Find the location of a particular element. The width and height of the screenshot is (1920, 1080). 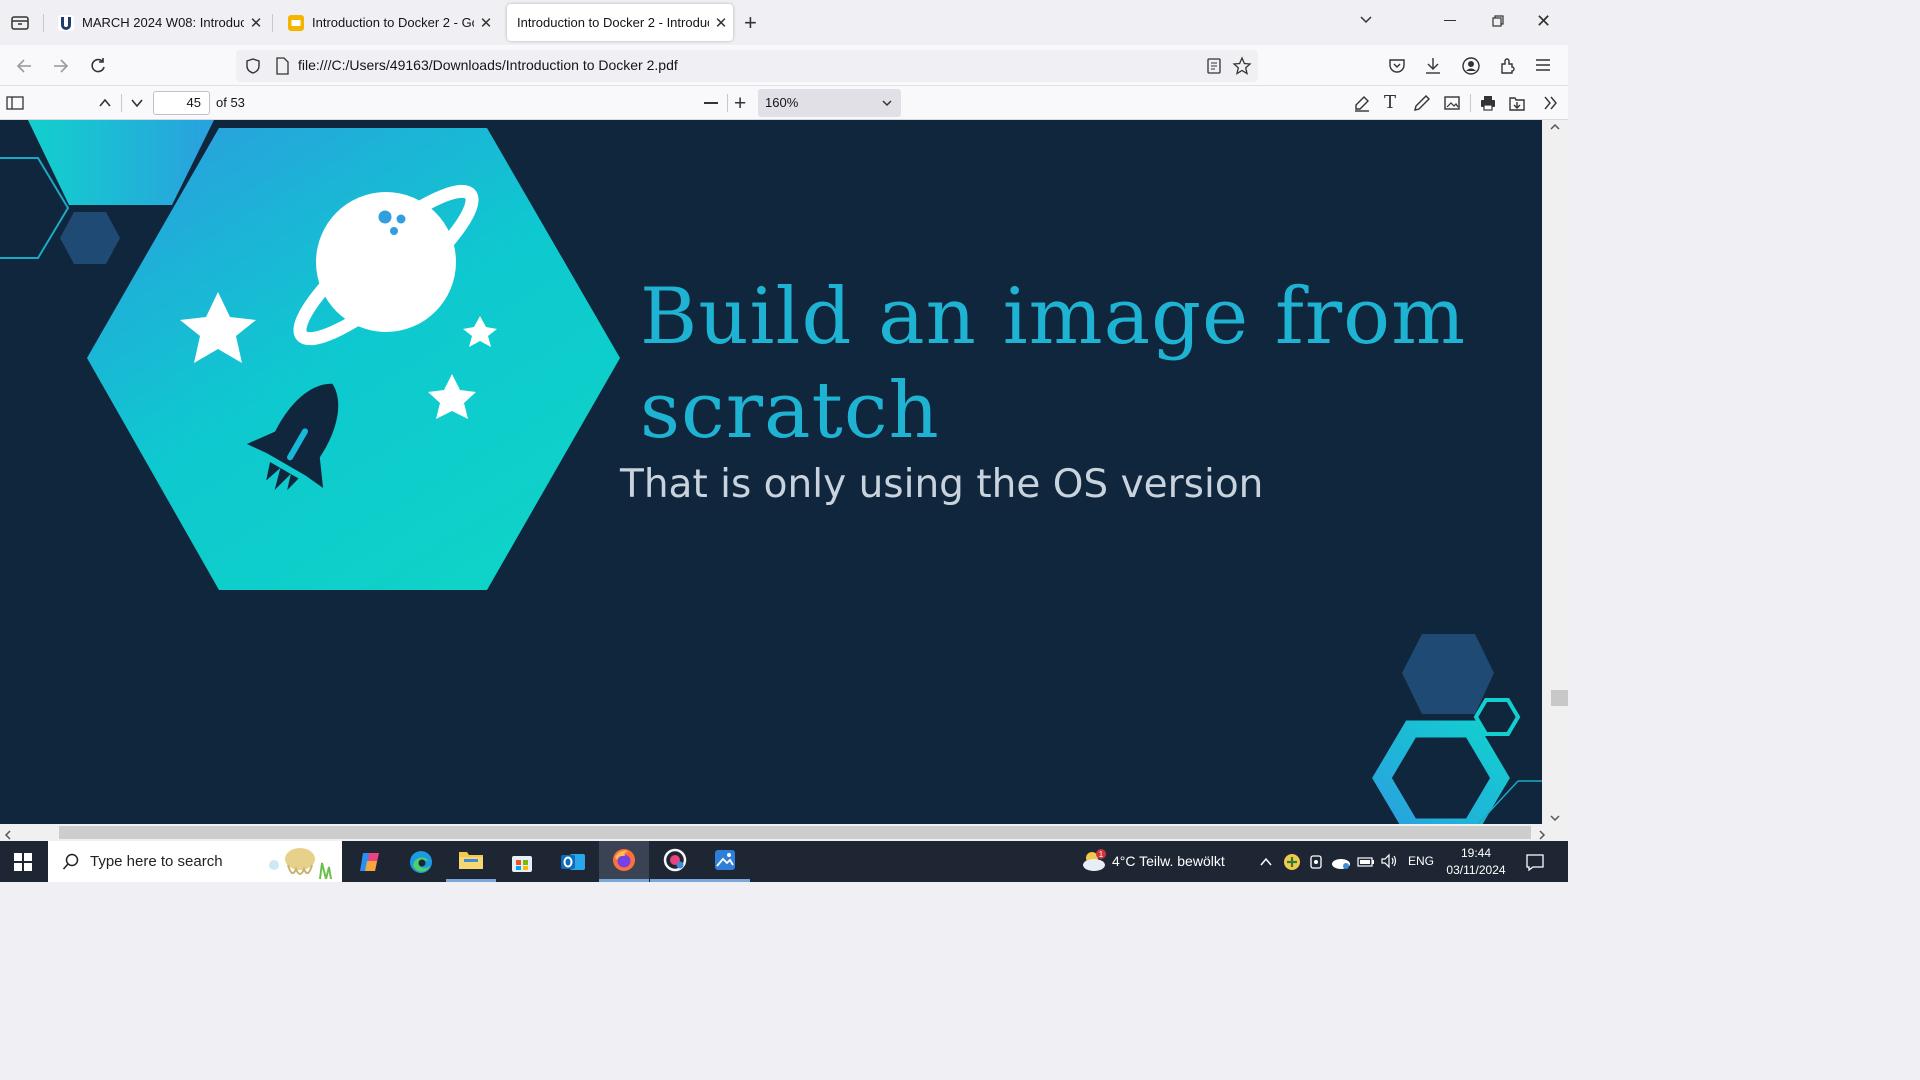

vertical-scrollbar is located at coordinates (1555, 472).